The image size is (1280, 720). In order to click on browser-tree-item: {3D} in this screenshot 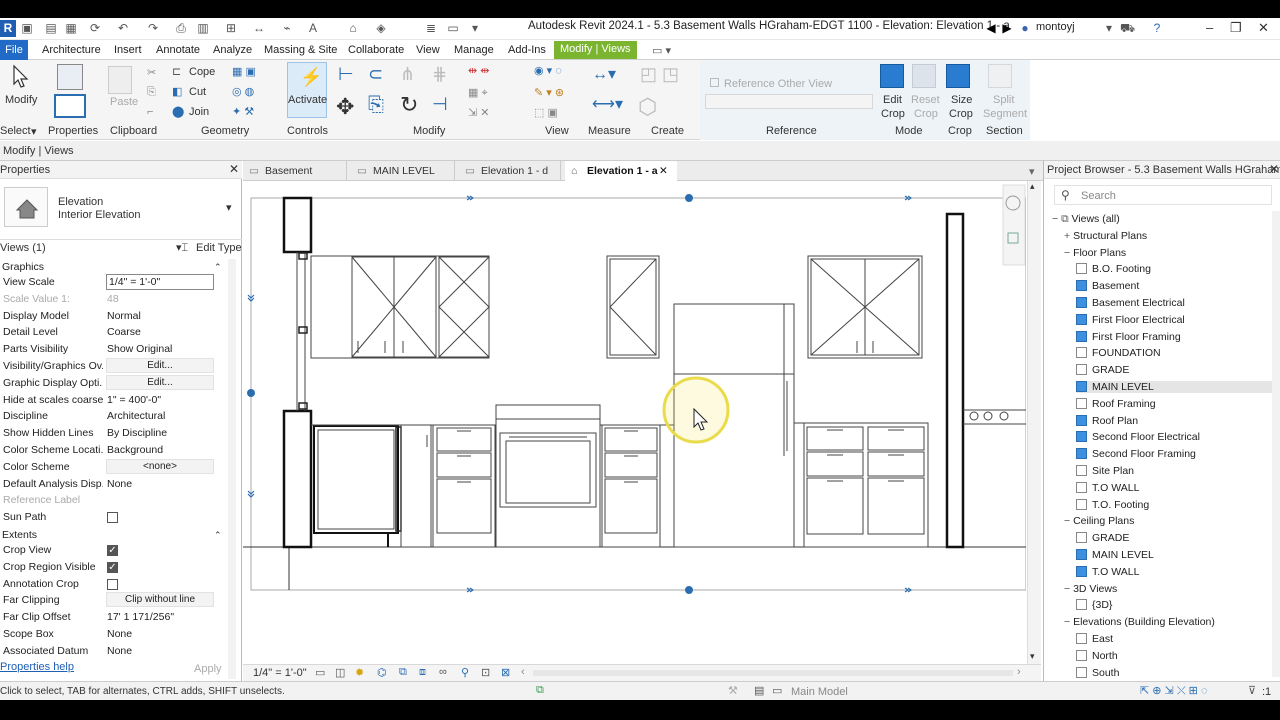, I will do `click(1174, 605)`.